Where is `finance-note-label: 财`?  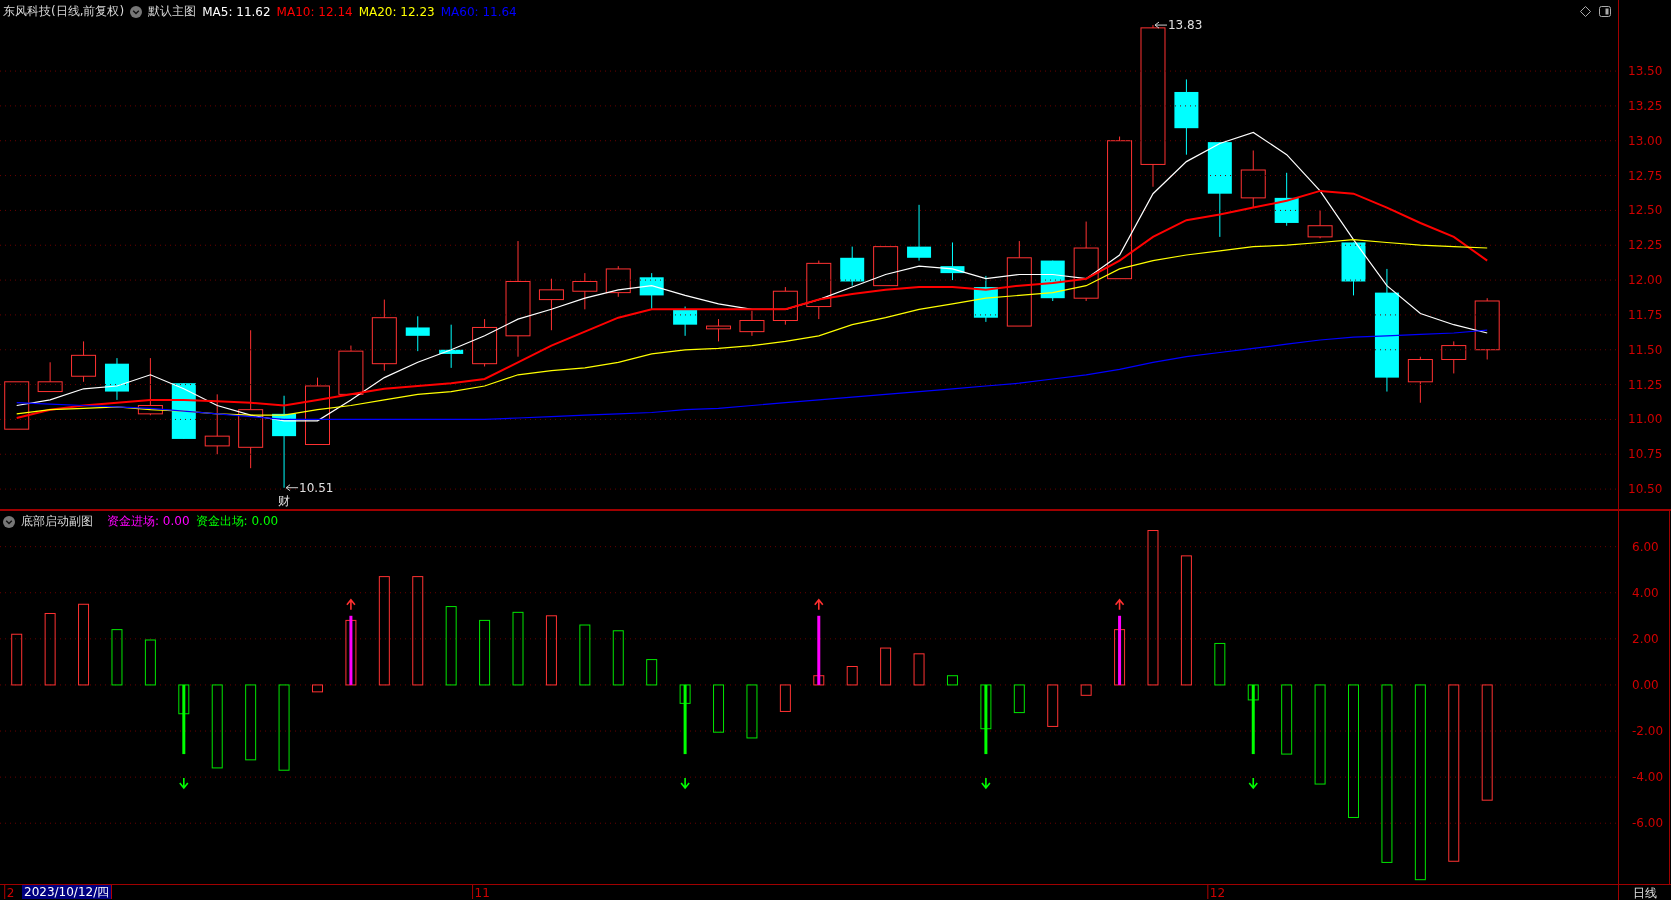
finance-note-label: 财 is located at coordinates (284, 500).